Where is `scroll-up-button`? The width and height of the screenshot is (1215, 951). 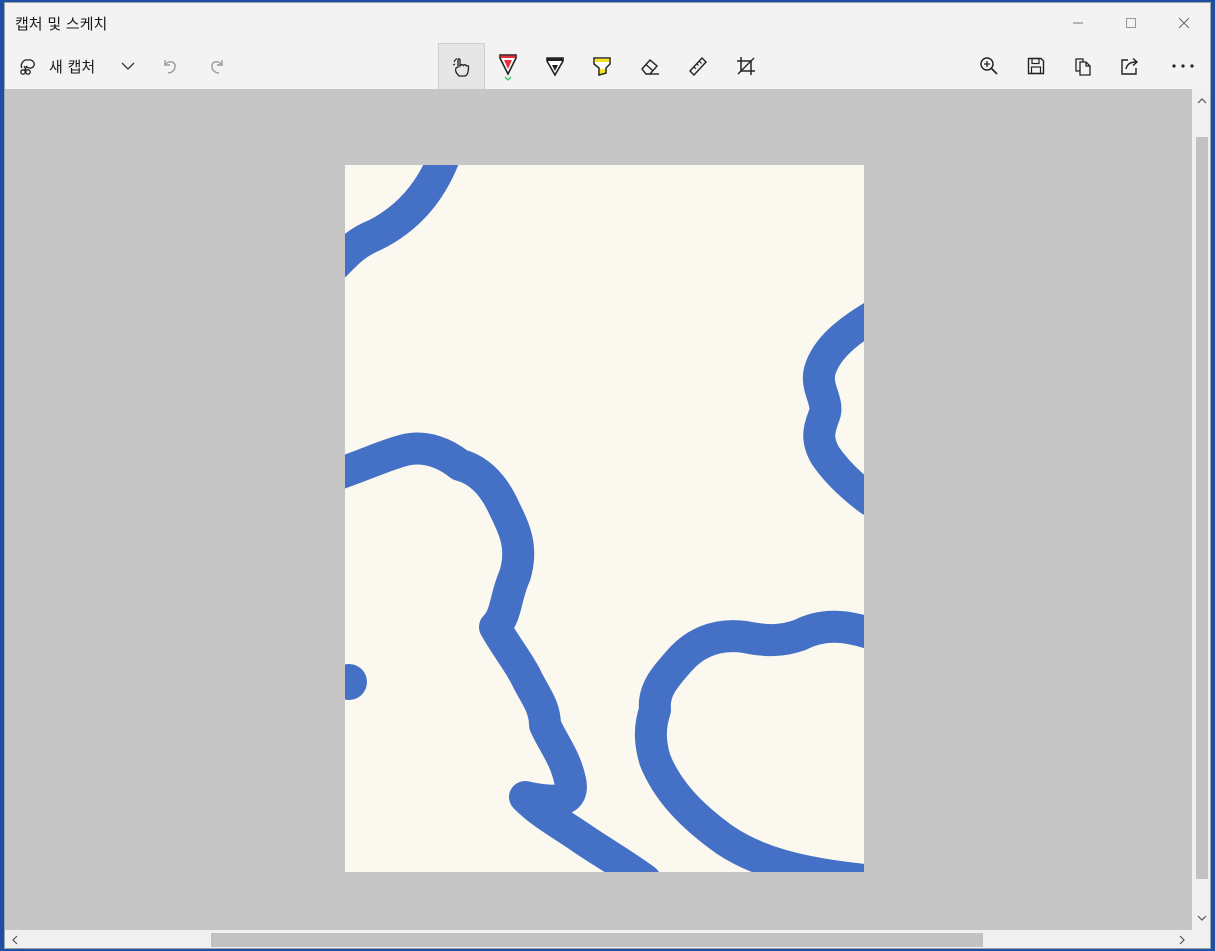
scroll-up-button is located at coordinates (1201, 101).